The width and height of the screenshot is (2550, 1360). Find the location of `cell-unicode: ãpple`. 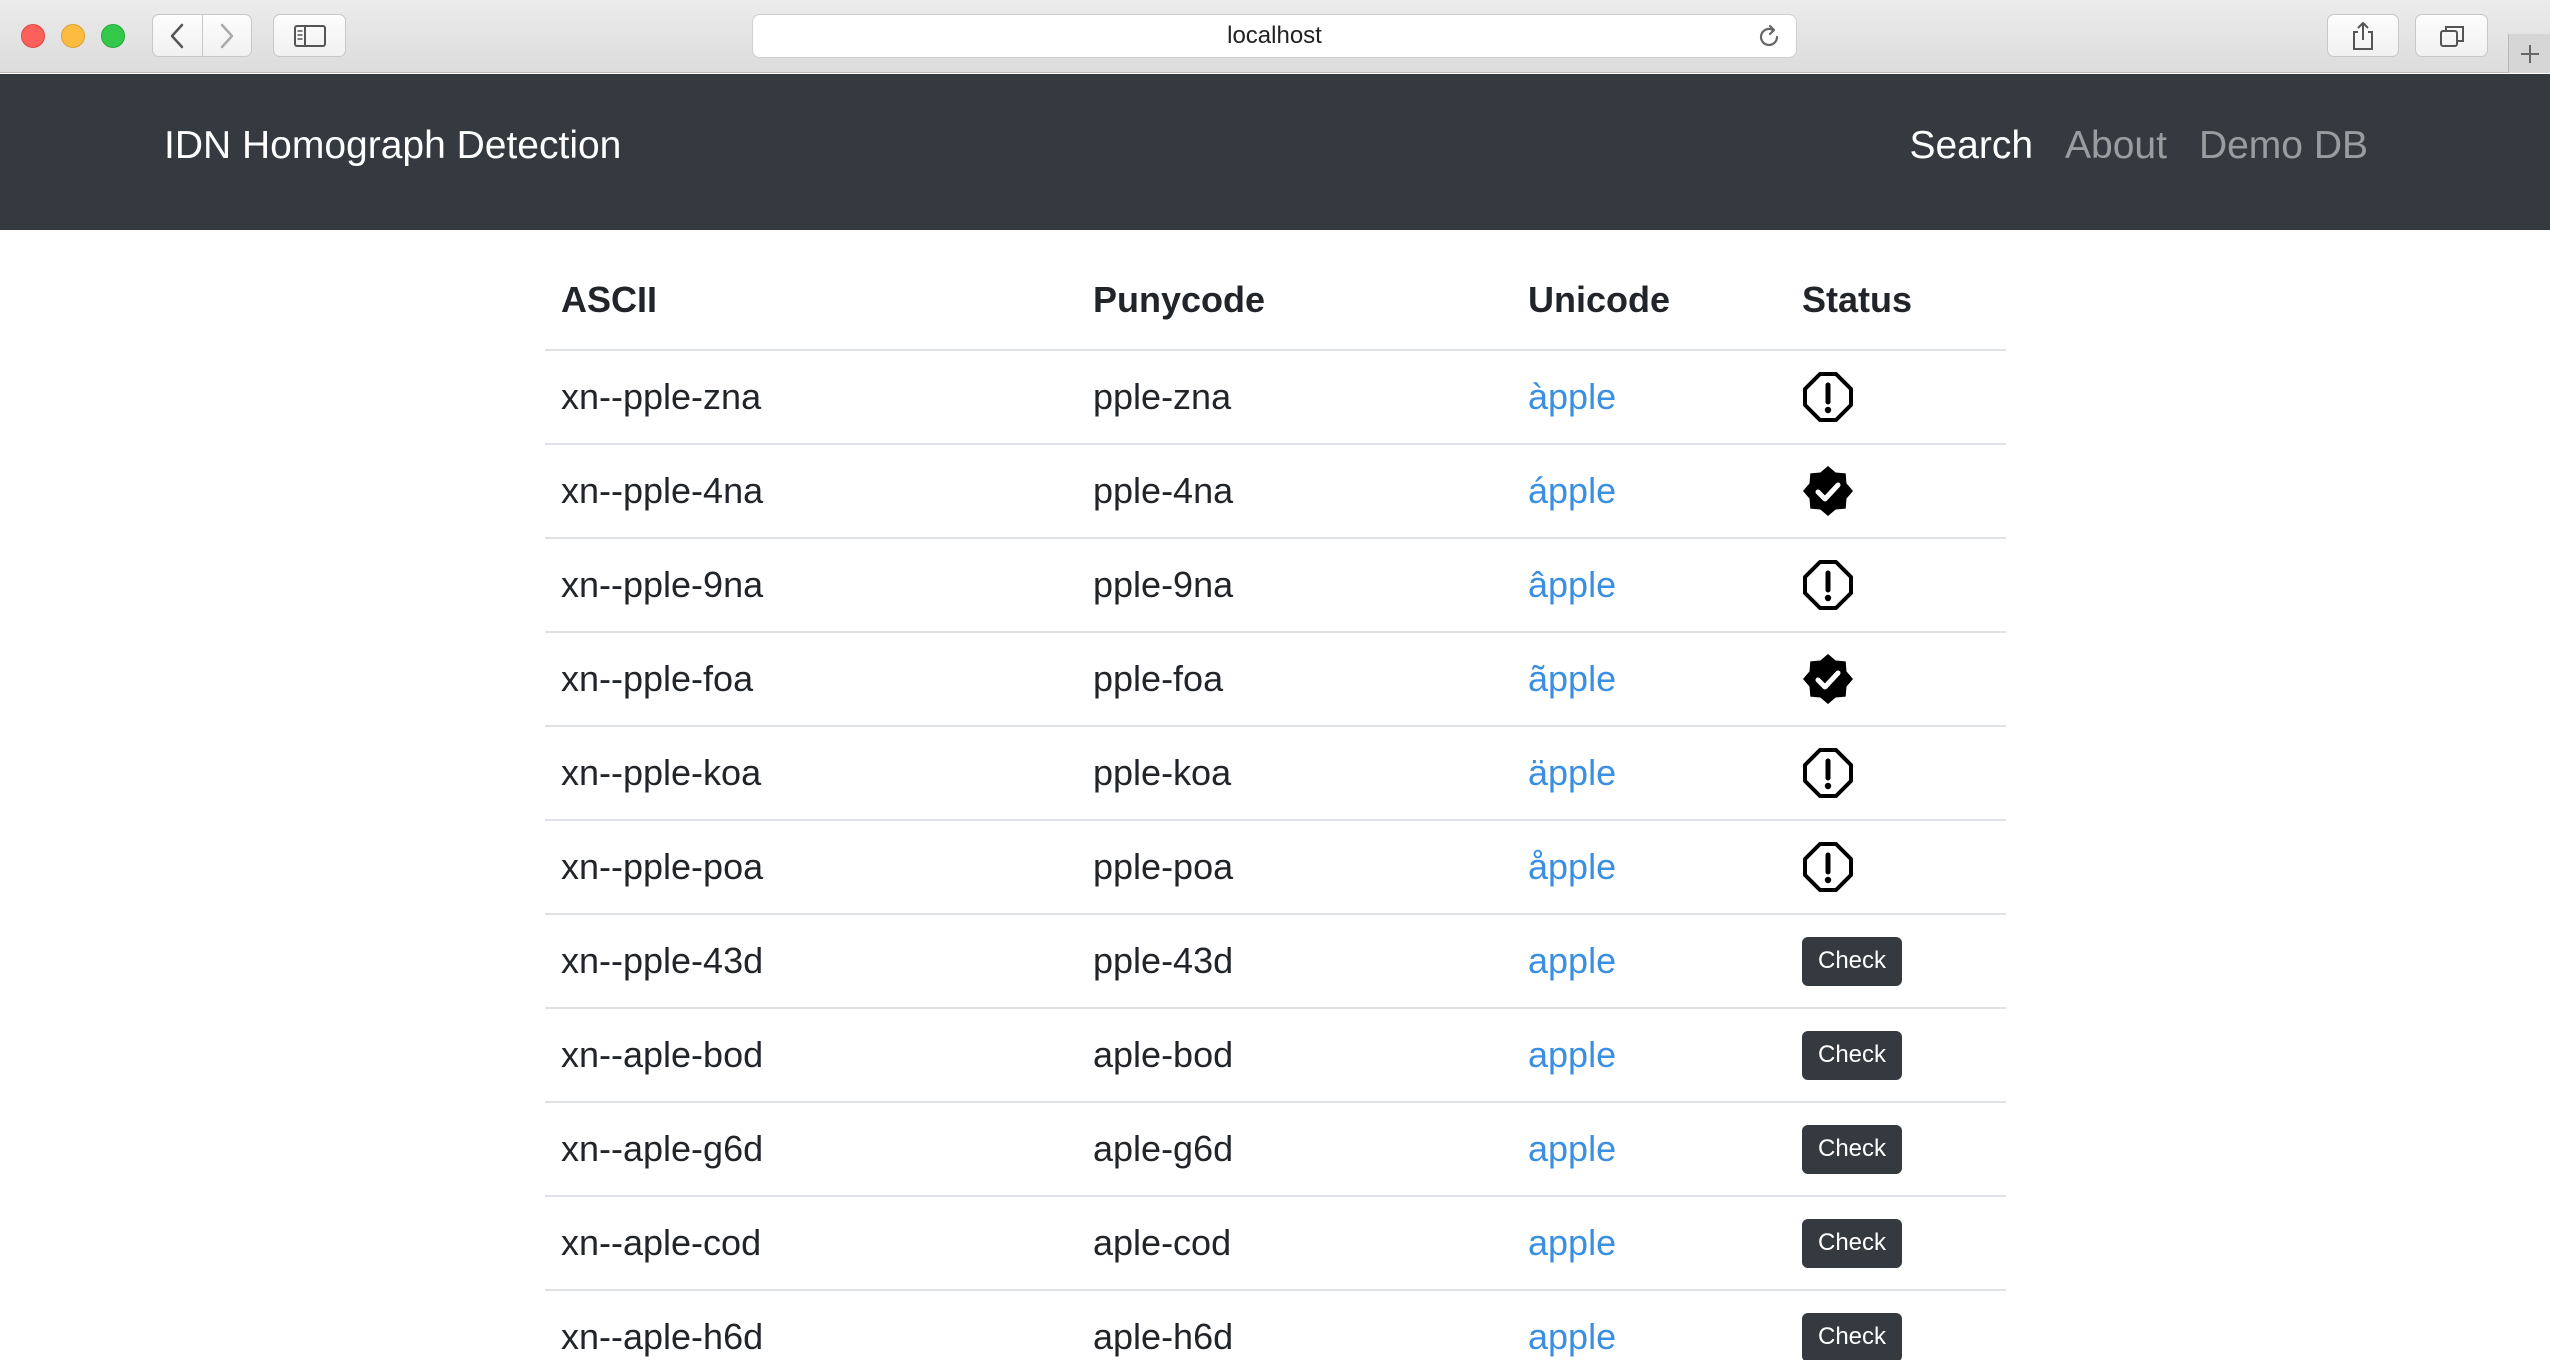

cell-unicode: ãpple is located at coordinates (1649, 679).